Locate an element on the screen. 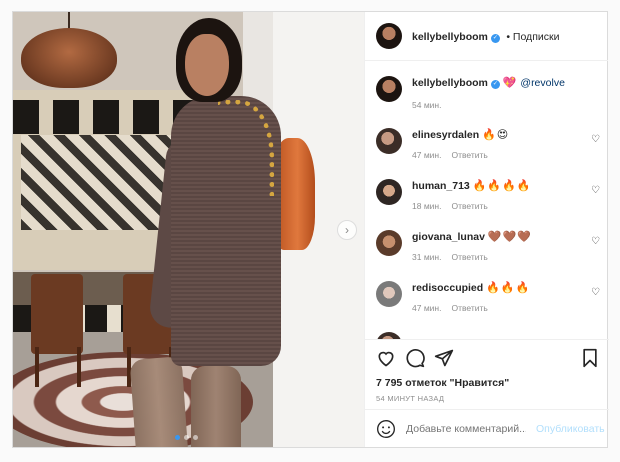 The height and width of the screenshot is (462, 620). caption-emoji: 💖 is located at coordinates (510, 83).